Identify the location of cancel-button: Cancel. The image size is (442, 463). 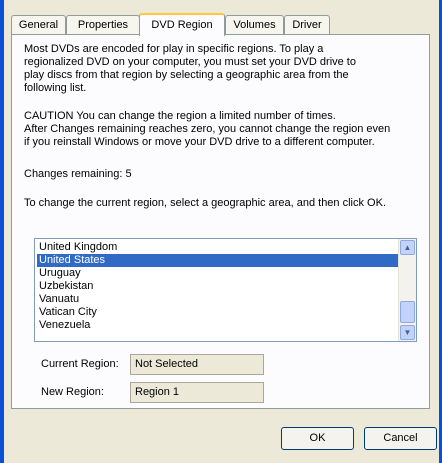
(400, 438).